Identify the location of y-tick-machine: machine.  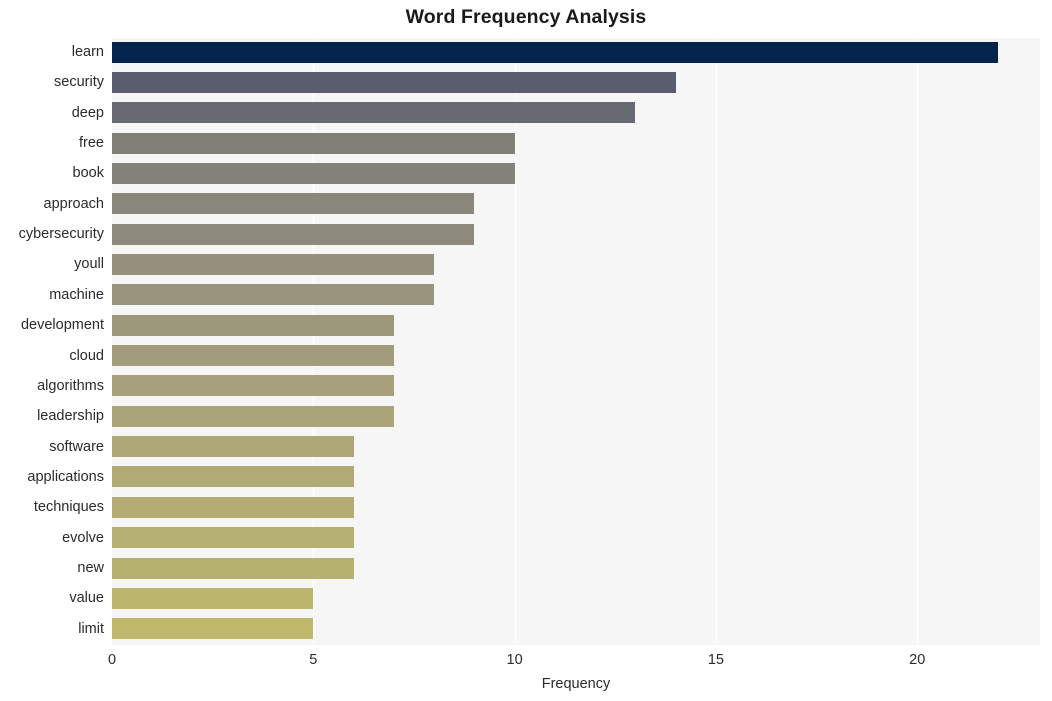
(76, 294).